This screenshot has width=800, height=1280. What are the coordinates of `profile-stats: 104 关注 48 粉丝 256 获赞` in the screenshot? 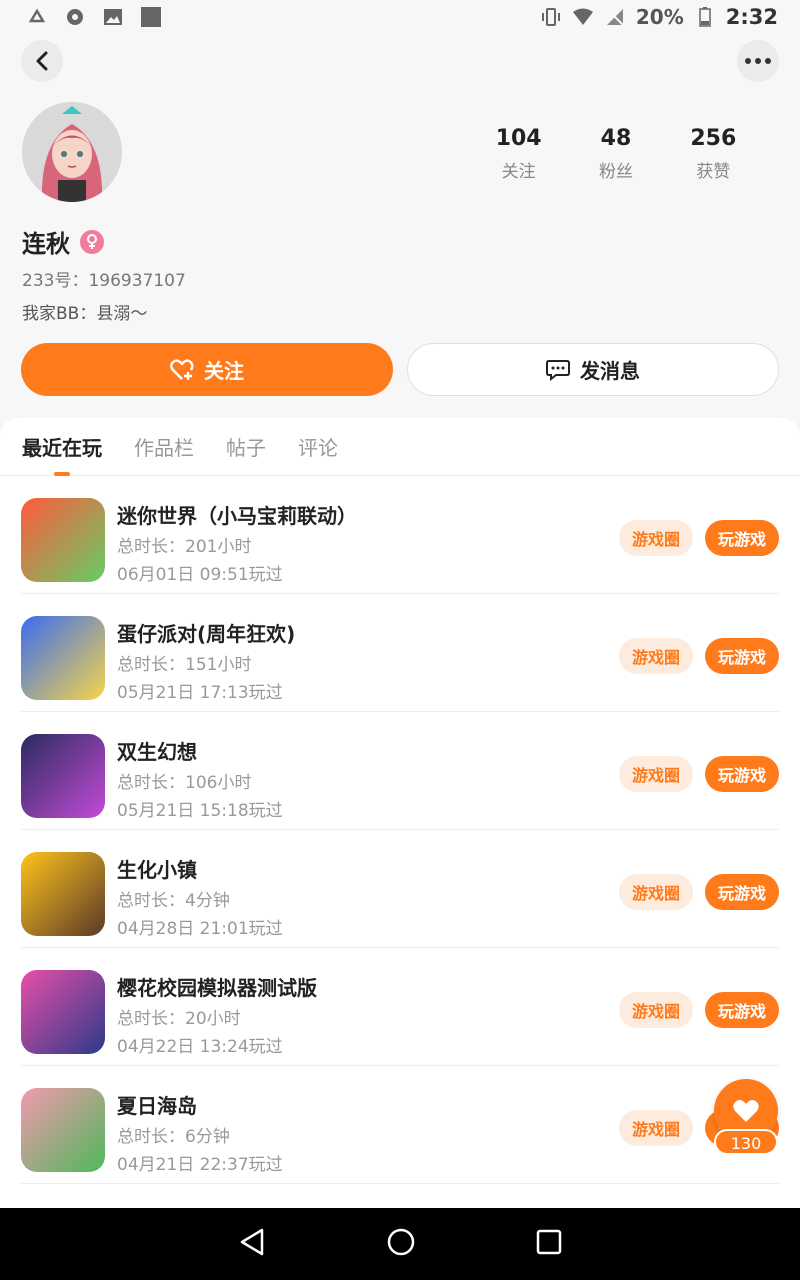 It's located at (616, 154).